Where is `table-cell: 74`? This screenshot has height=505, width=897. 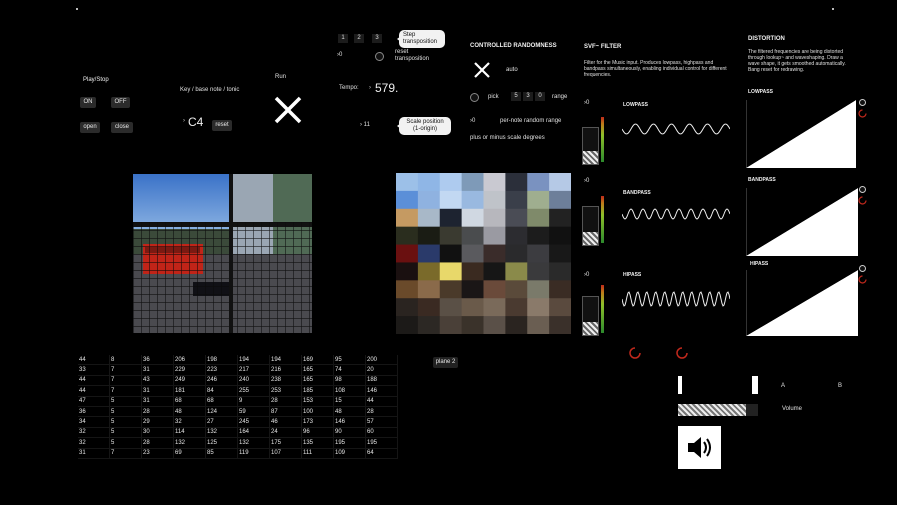
table-cell: 74 is located at coordinates (349, 370).